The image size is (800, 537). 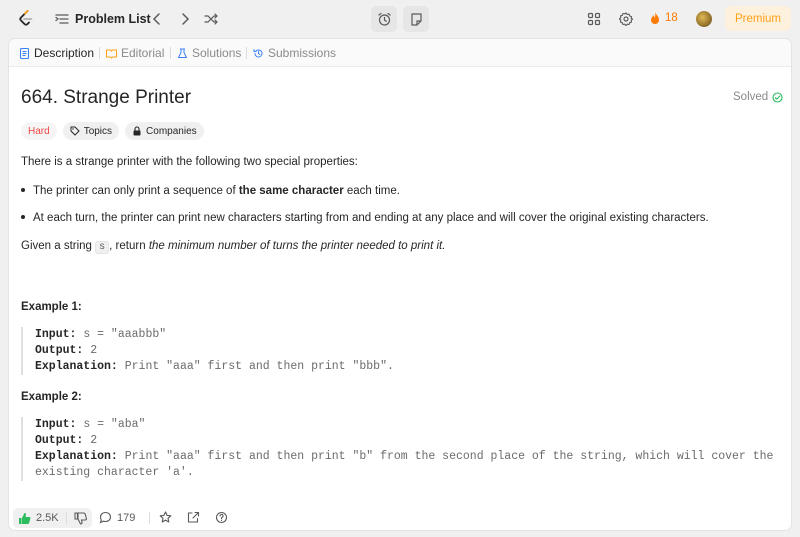 I want to click on check-circle-icon, so click(x=777, y=97).